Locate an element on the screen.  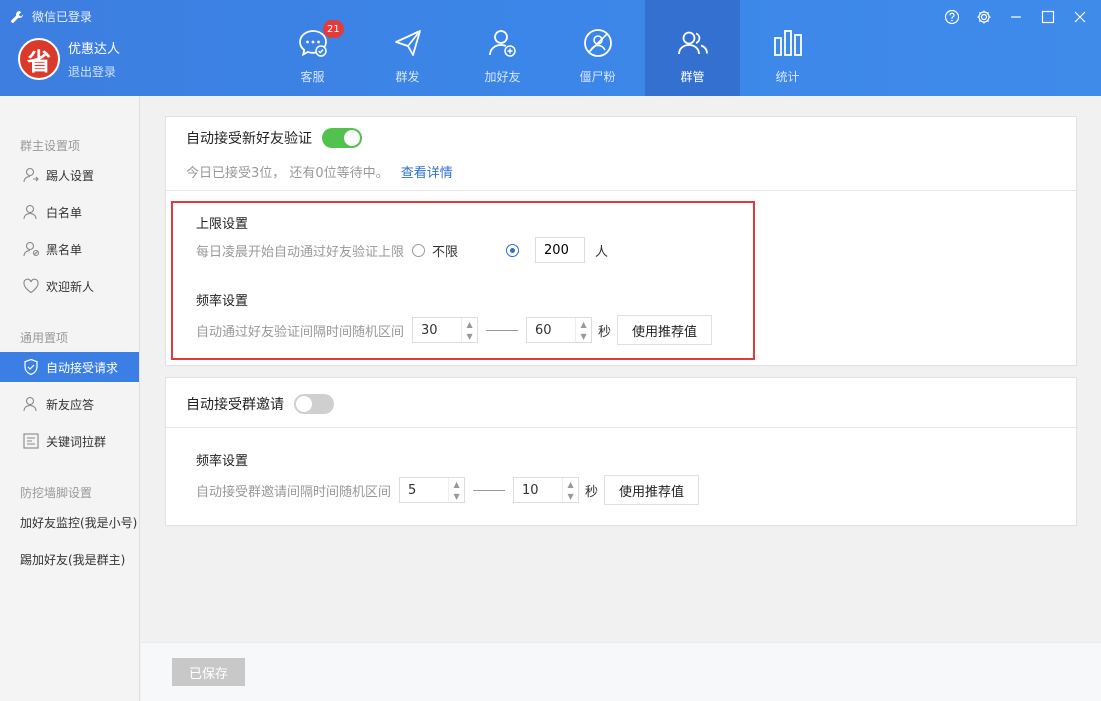
sidebar-item-label: 欢迎新人 is located at coordinates (70, 286).